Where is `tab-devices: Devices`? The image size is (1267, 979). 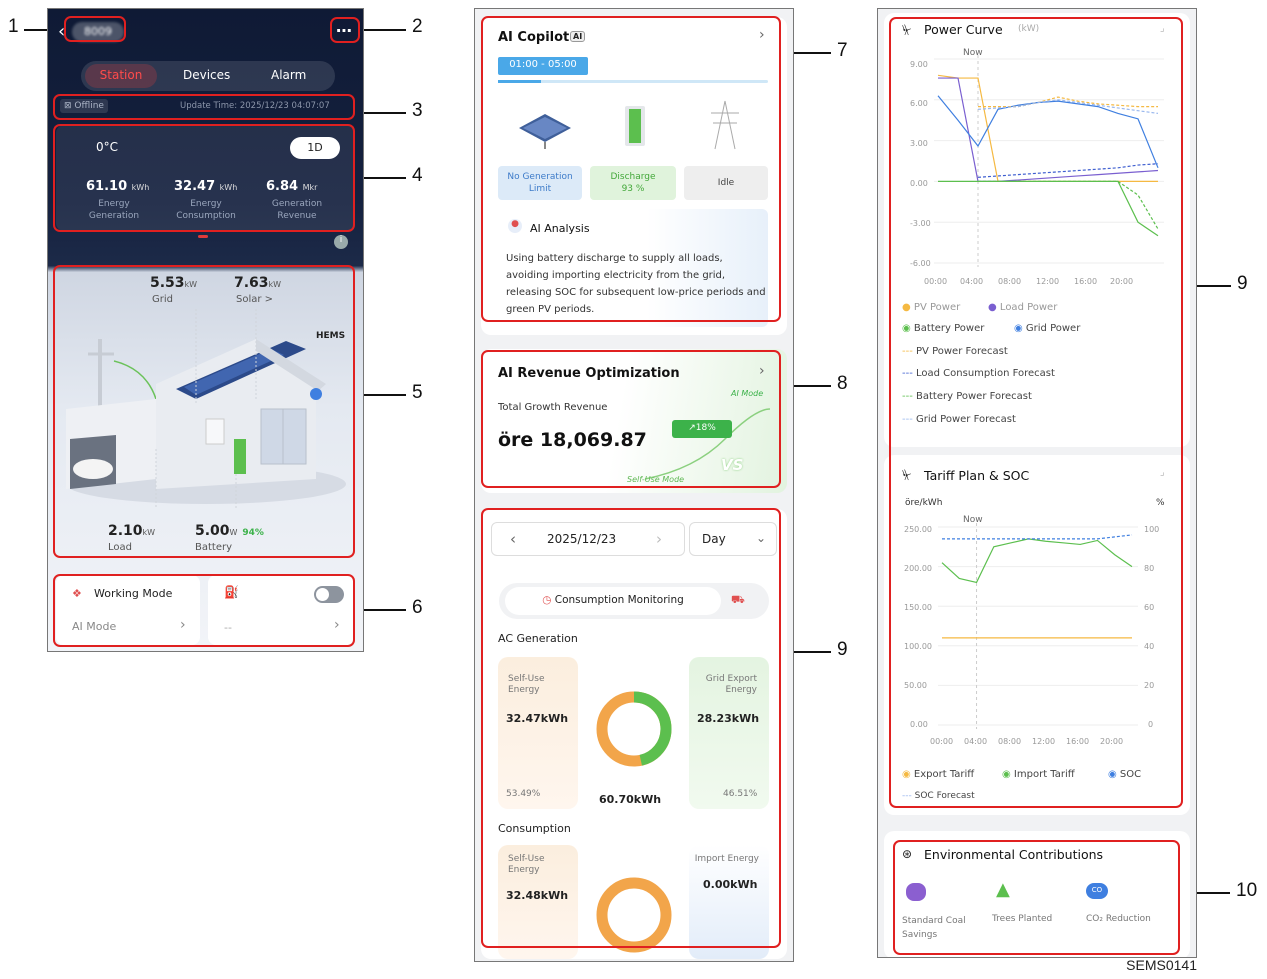 tab-devices: Devices is located at coordinates (206, 75).